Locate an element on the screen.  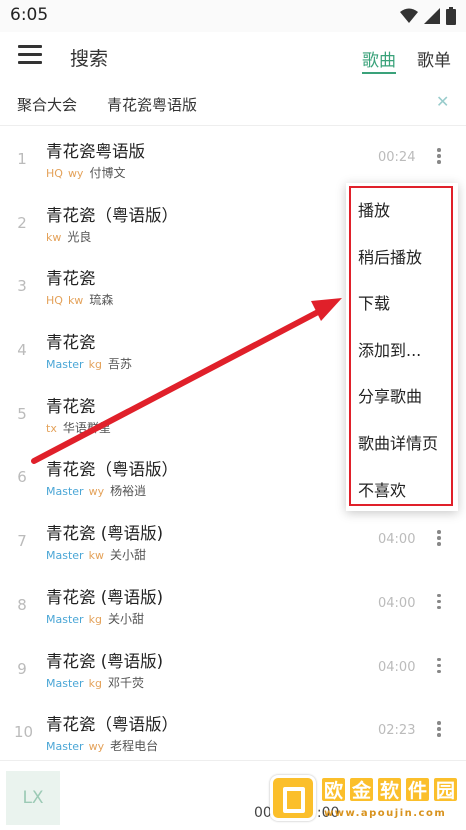
song-row: 8 青花瓷 (粤语版) Master kg 关小甜 04:00 is located at coordinates (233, 604).